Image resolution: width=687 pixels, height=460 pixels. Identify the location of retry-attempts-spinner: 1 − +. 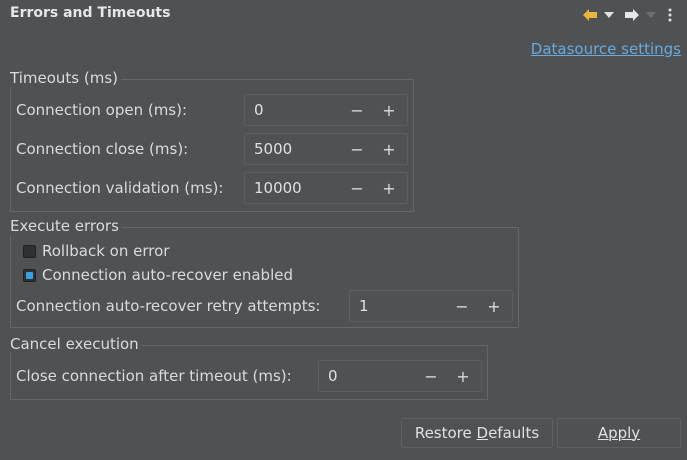
(431, 306).